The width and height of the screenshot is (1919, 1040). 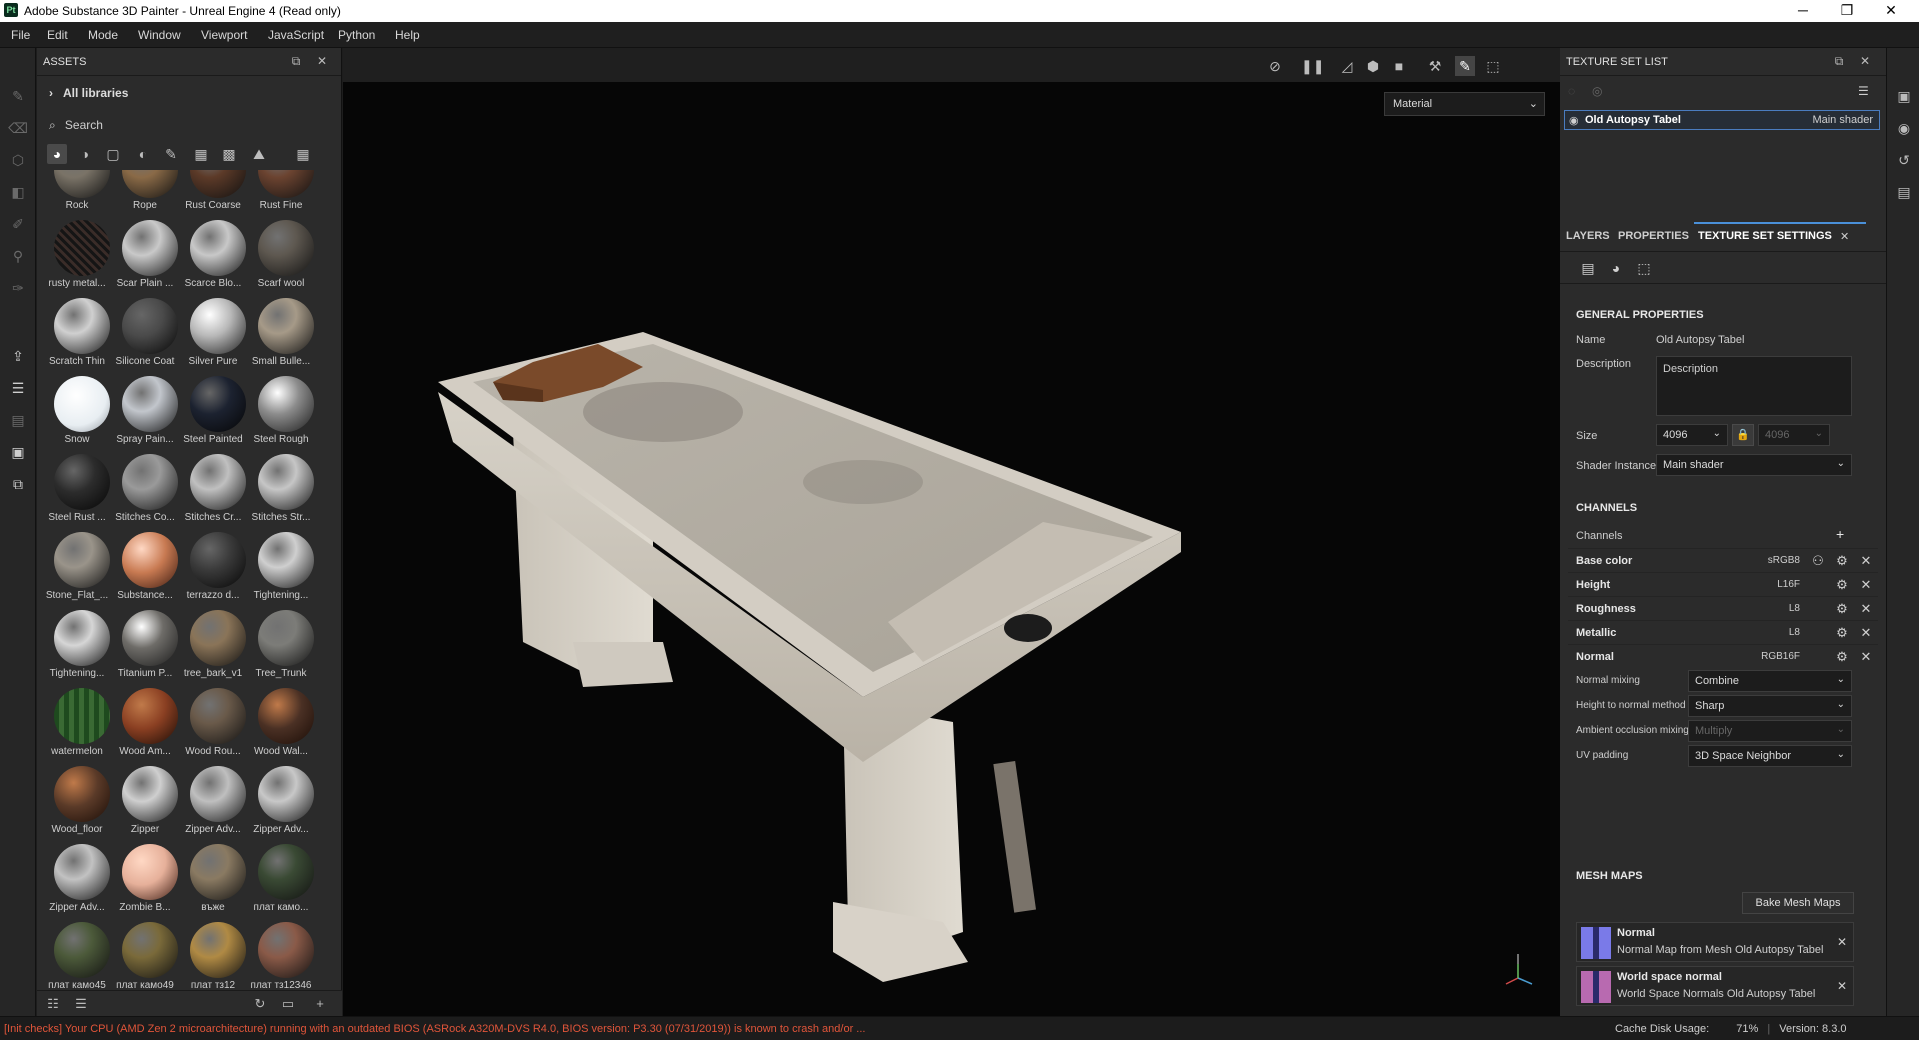 I want to click on uv-icon: ⬚, so click(x=1644, y=268).